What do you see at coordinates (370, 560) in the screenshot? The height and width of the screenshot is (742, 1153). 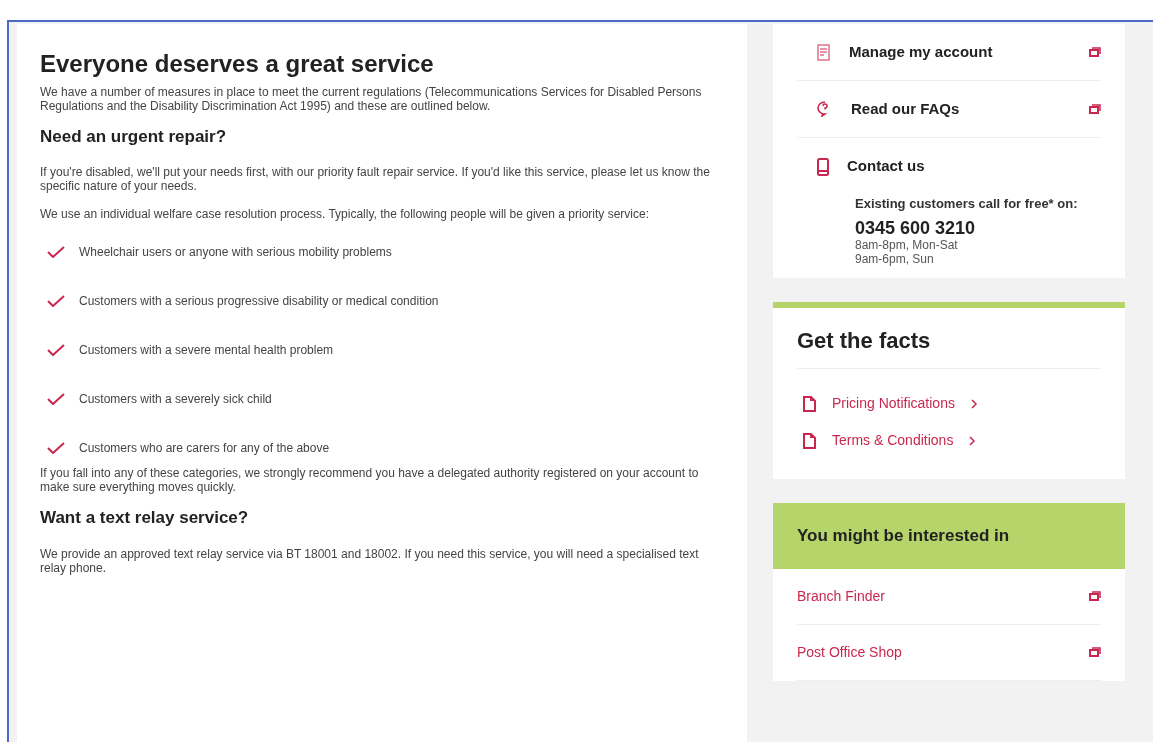 I see `paragraph: We provide an approved text relay service via BT 18001 and 18002. If you need this service, you will need a specialised text relay phone.` at bounding box center [370, 560].